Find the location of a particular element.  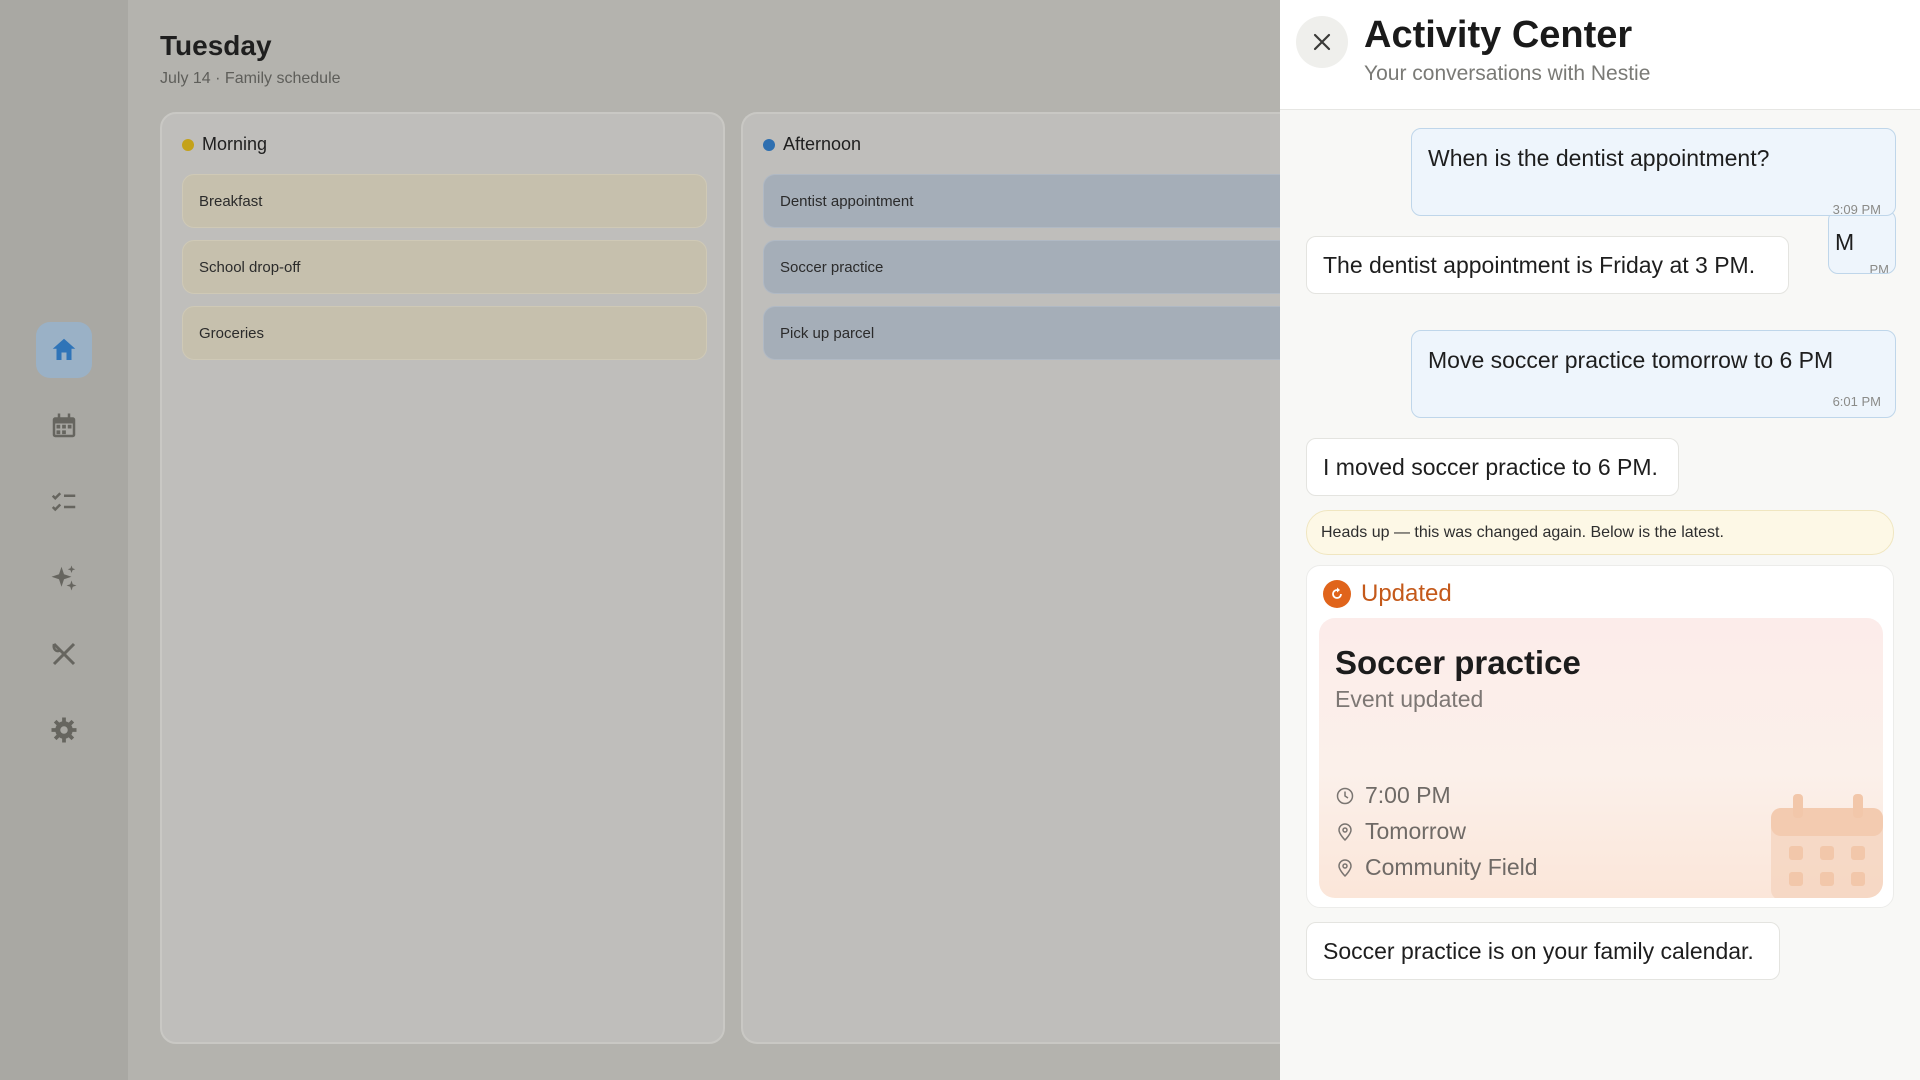

close-button is located at coordinates (1322, 42).